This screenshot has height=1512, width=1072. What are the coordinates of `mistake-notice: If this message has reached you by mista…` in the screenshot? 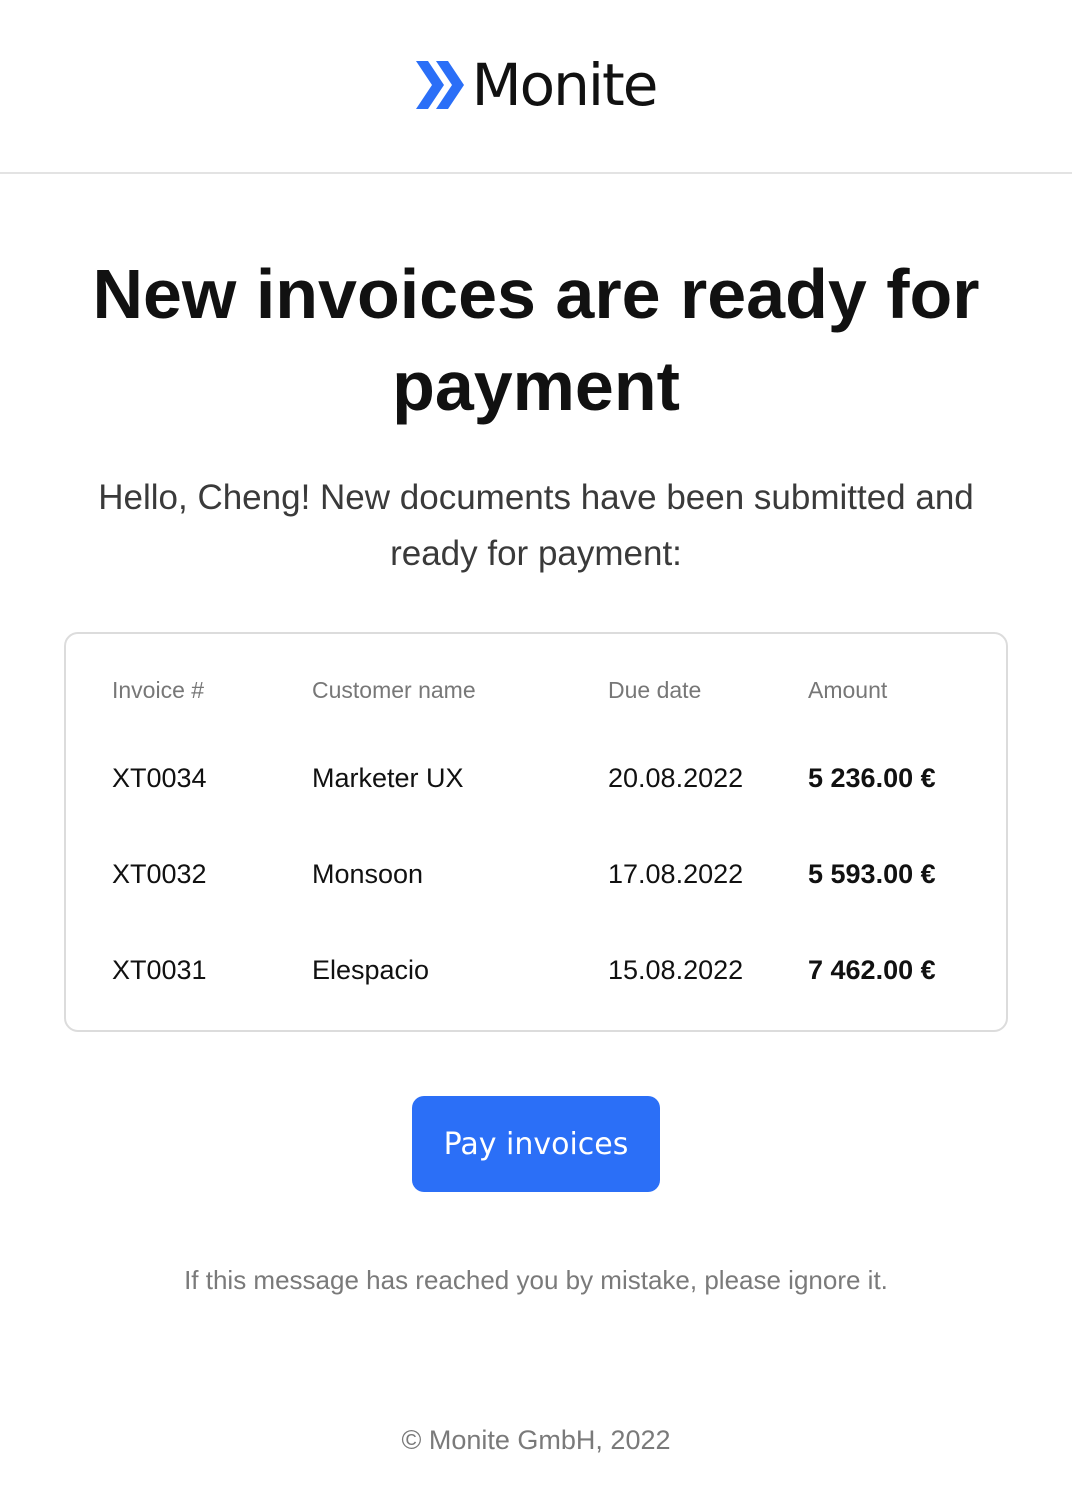 It's located at (536, 1280).